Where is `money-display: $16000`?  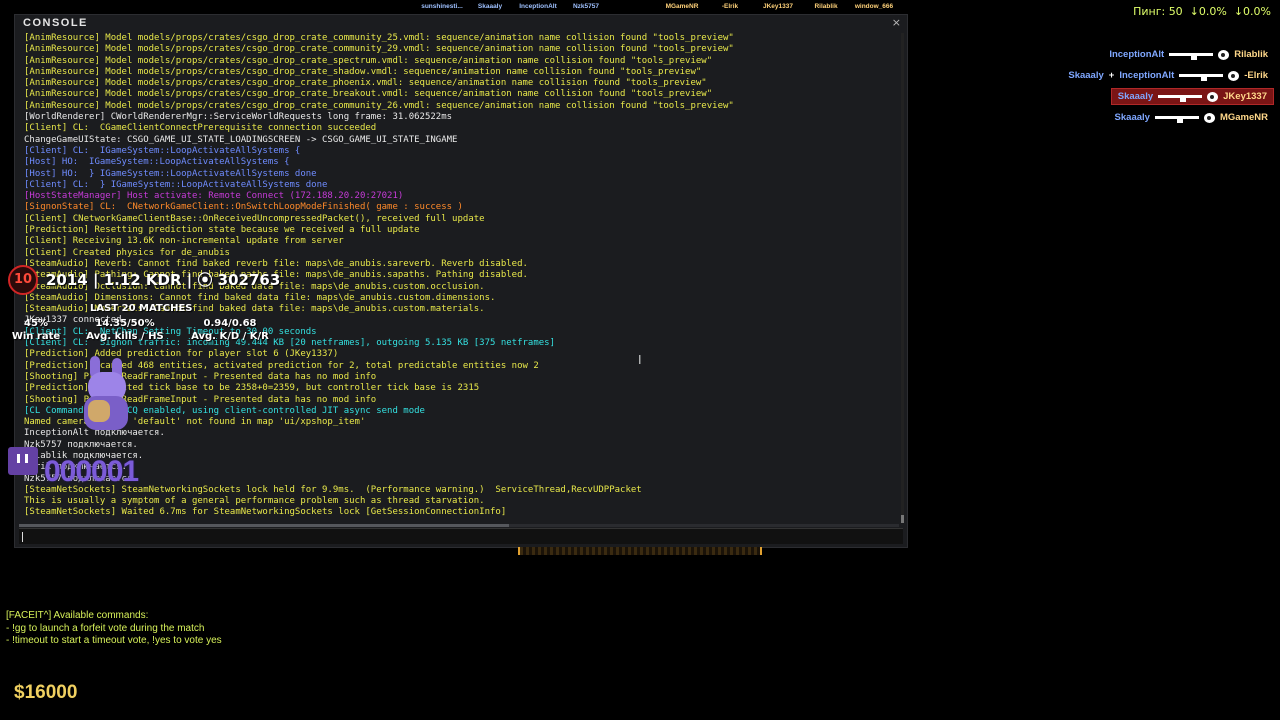
money-display: $16000 is located at coordinates (46, 692).